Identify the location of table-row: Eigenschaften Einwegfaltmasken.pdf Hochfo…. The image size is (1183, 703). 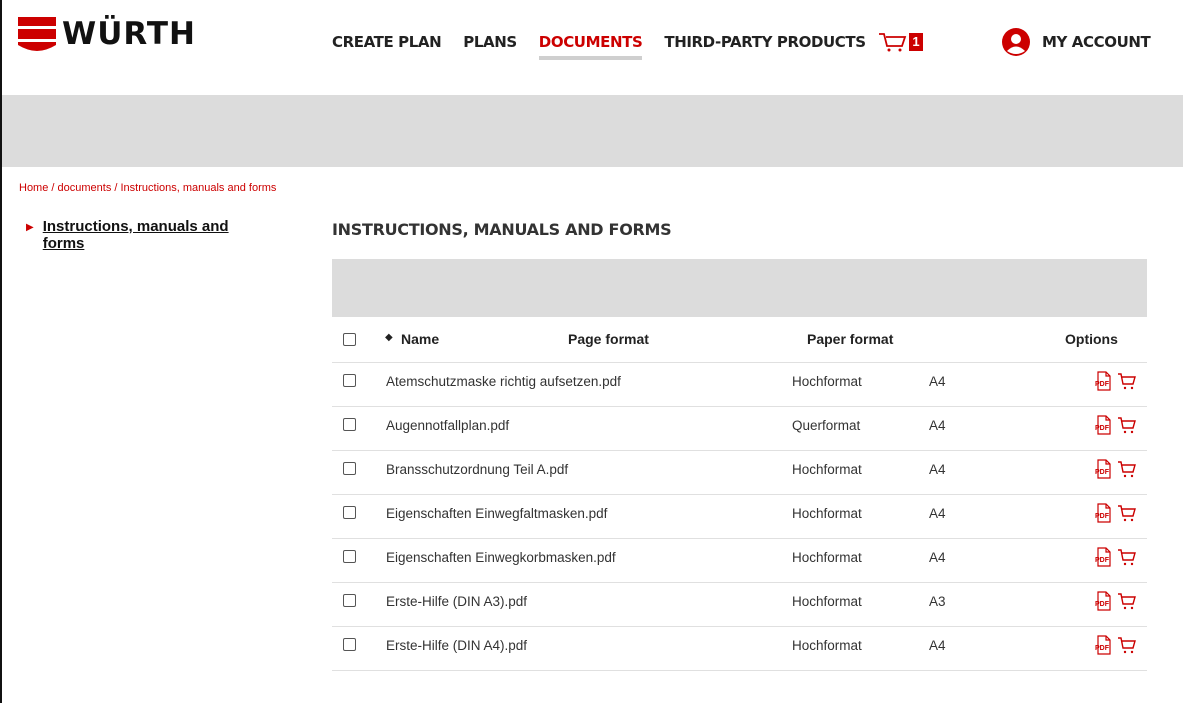
(739, 517).